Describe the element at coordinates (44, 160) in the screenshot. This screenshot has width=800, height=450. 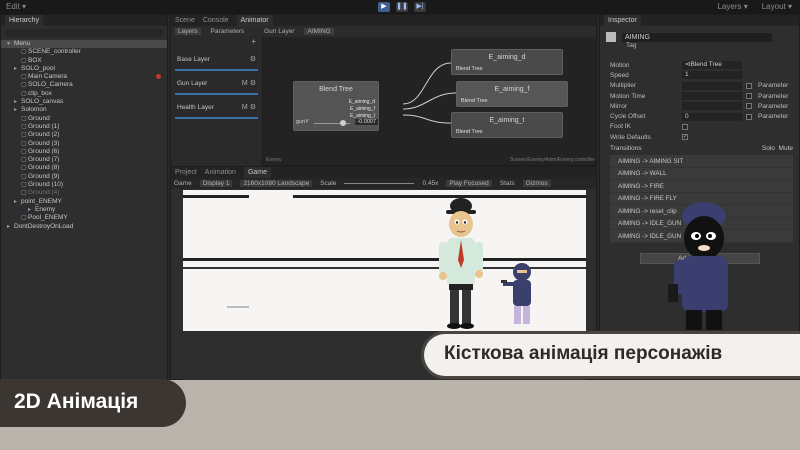
I see `hierarchy-item-label: Ground (7)` at that location.